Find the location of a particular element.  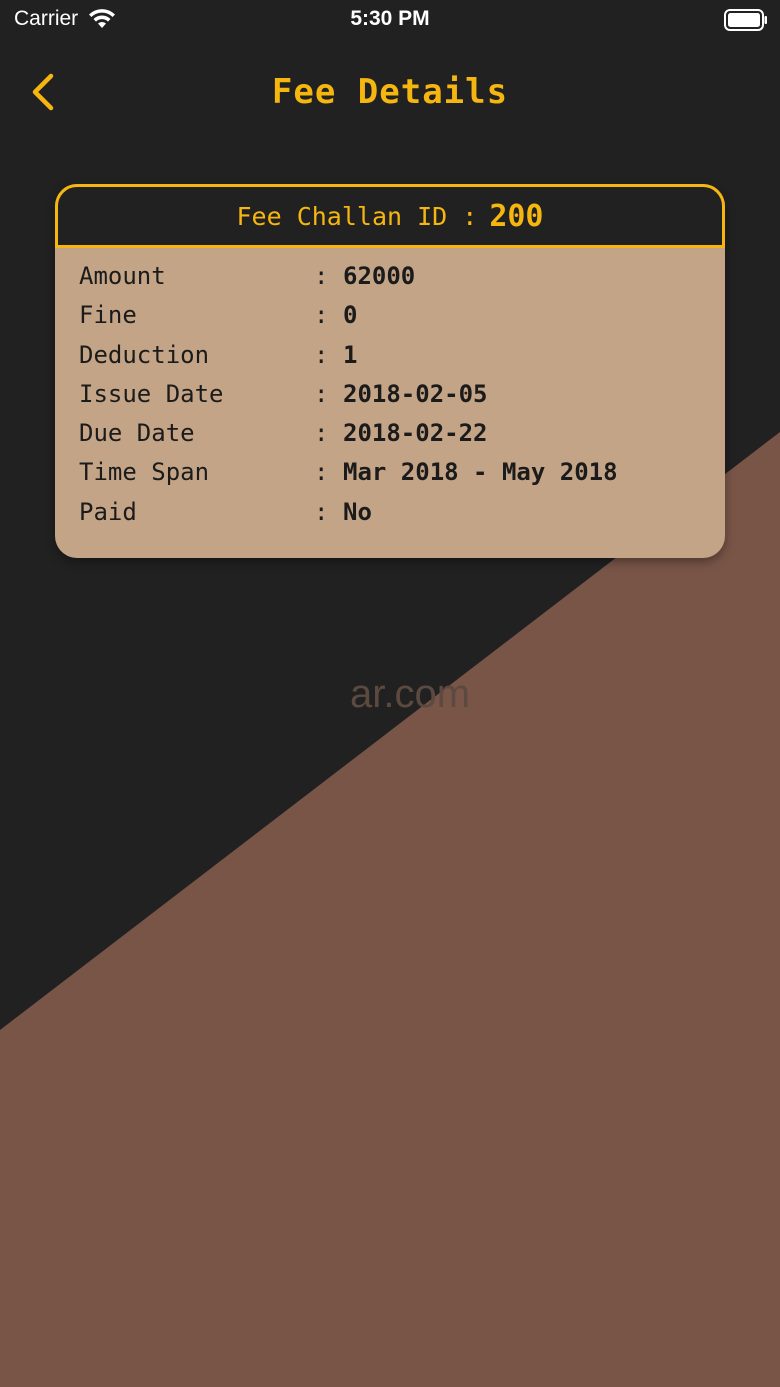

detail-row-issue-date: Issue Date : 2018-02-05 is located at coordinates (390, 397).